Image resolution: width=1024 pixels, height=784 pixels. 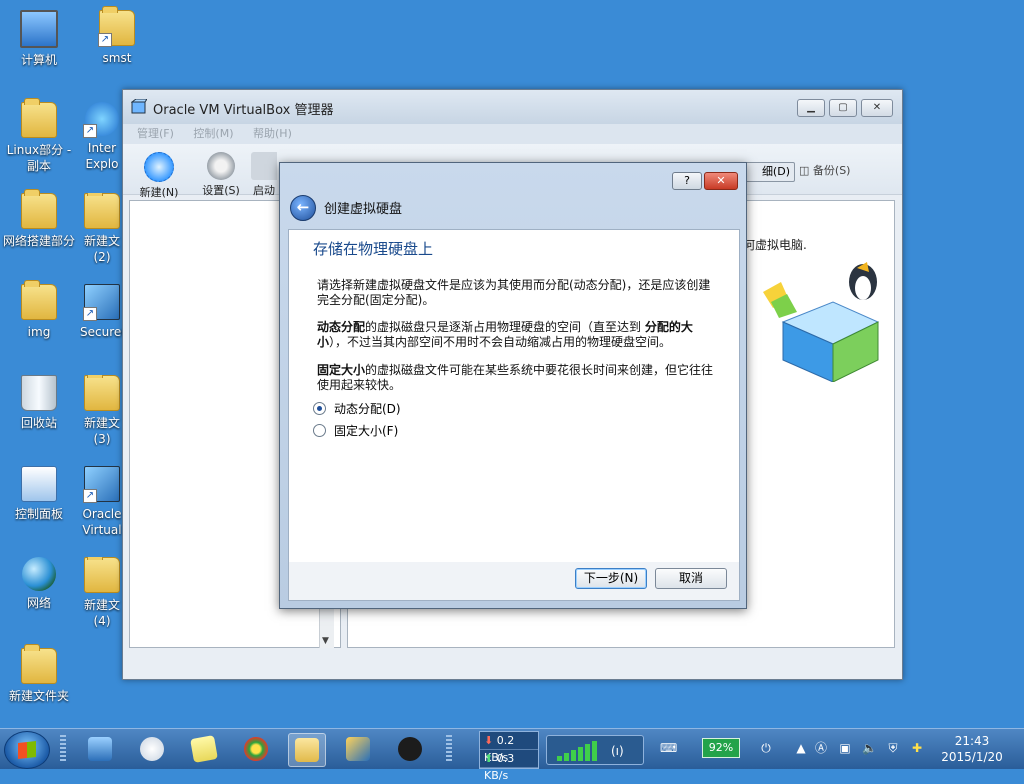 I want to click on maximize-button: ▢, so click(x=843, y=108).